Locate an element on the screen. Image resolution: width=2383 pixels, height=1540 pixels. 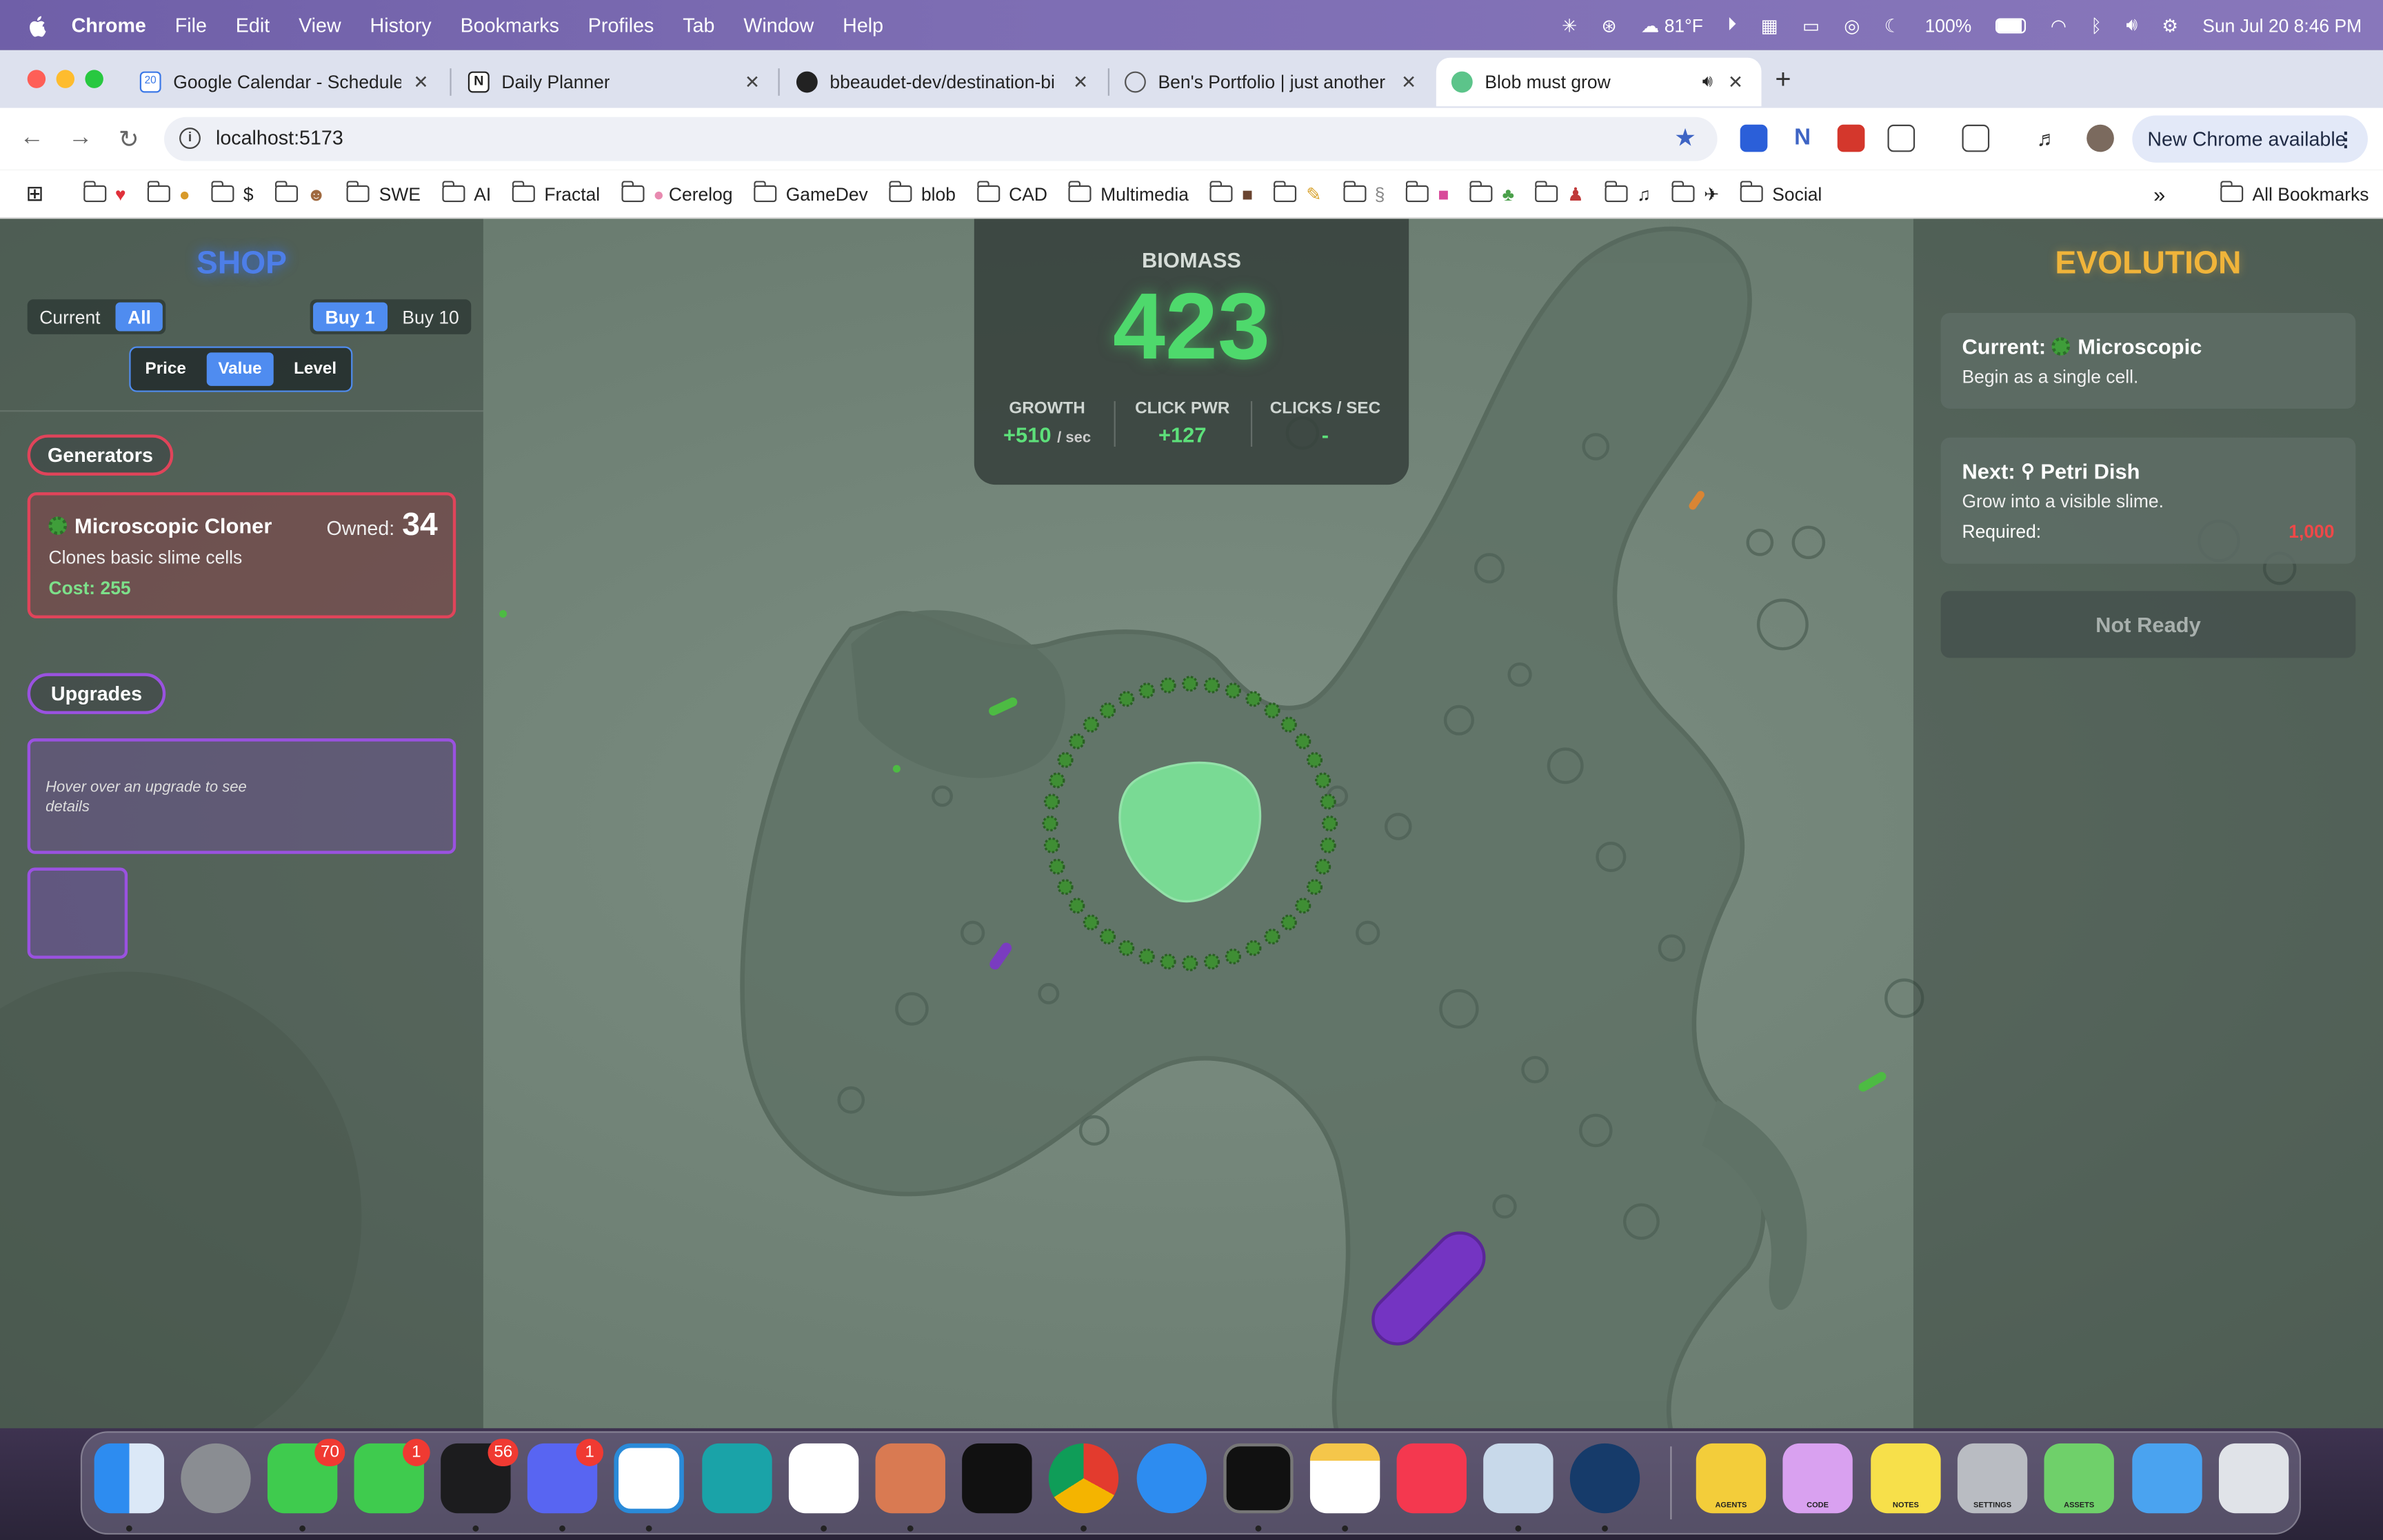
bookmark-folder-multimedia: Multimedia is located at coordinates (1128, 193).